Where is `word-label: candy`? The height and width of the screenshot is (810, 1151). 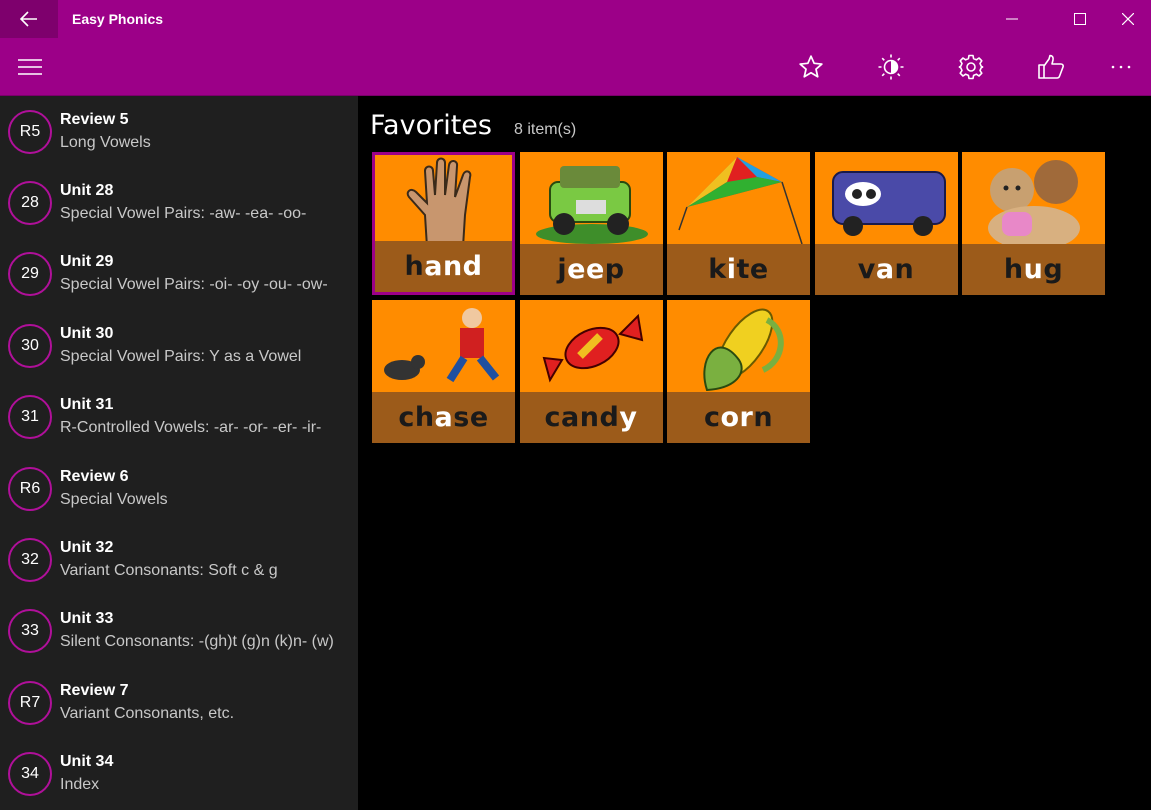 word-label: candy is located at coordinates (591, 417).